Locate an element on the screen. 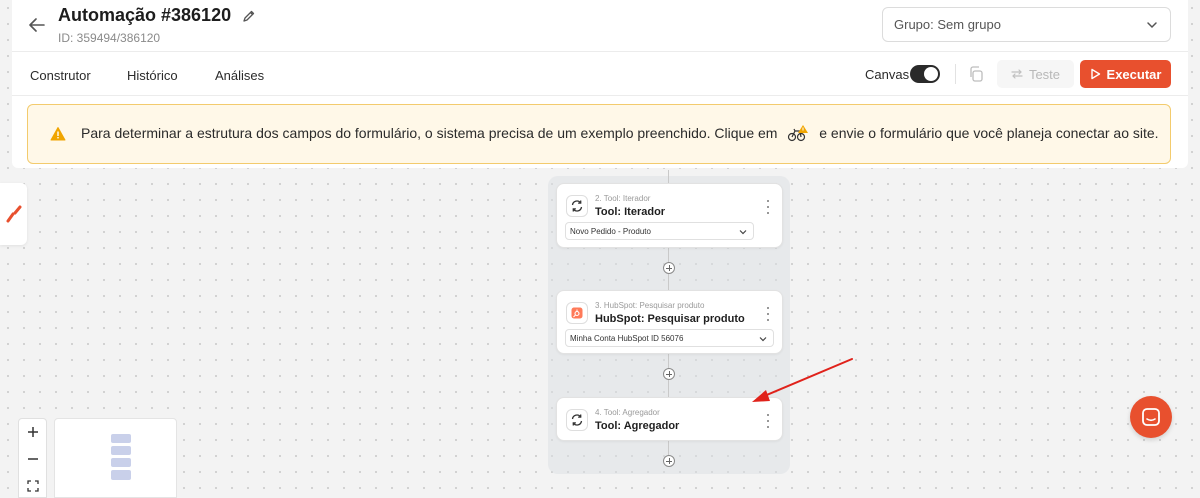 The image size is (1200, 498). back-arrow-icon is located at coordinates (37, 25).